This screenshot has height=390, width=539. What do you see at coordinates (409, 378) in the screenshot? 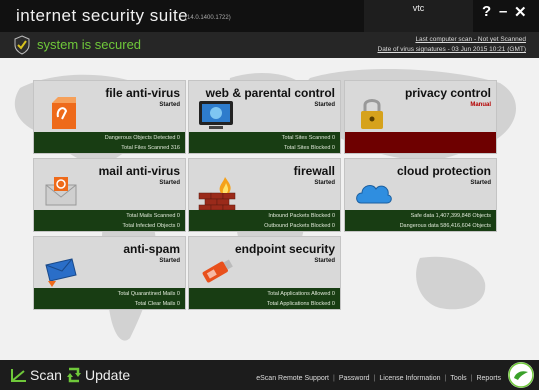
I see `license-information-link: License Information` at bounding box center [409, 378].